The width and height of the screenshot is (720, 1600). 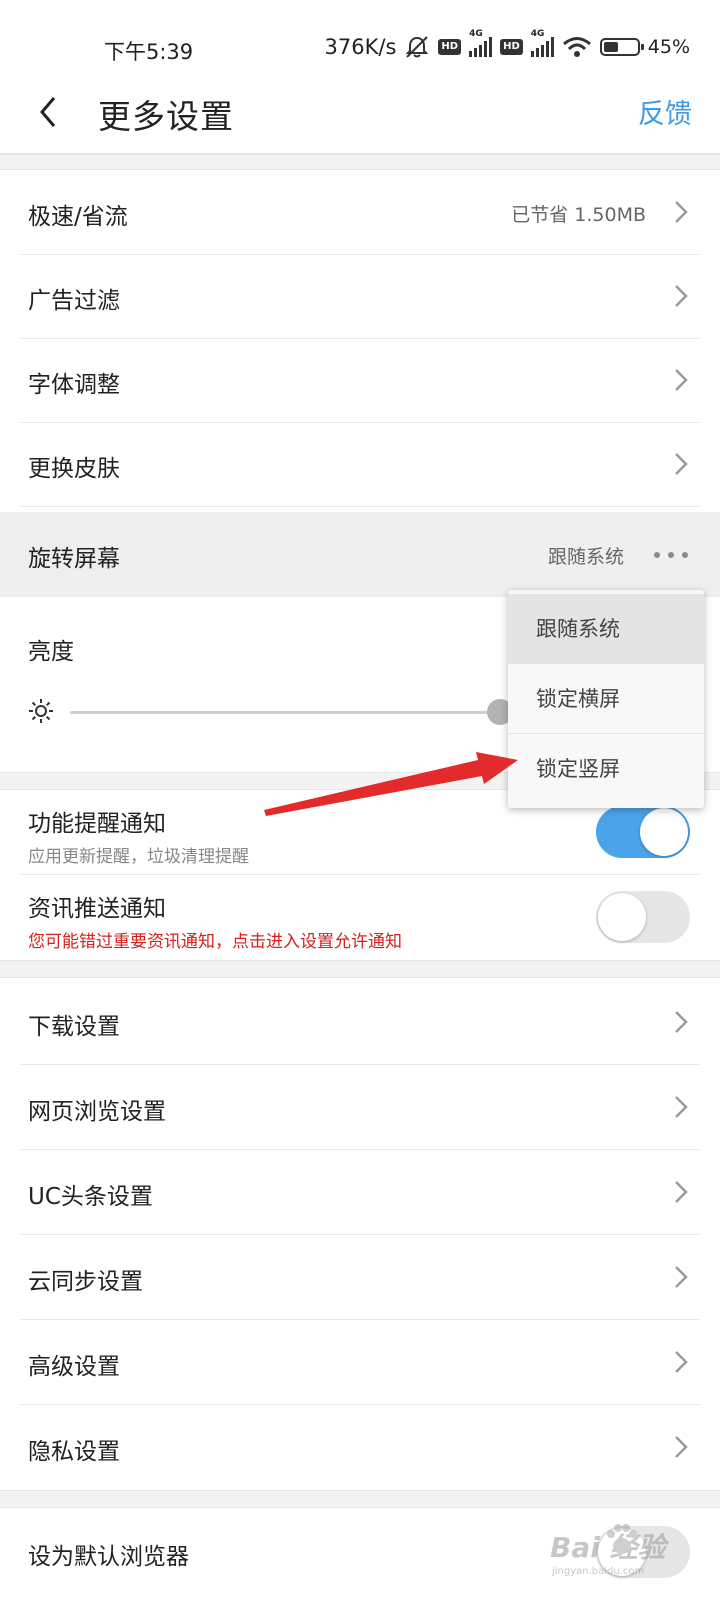 What do you see at coordinates (360, 296) in the screenshot?
I see `row-ad-filter: 广告过滤` at bounding box center [360, 296].